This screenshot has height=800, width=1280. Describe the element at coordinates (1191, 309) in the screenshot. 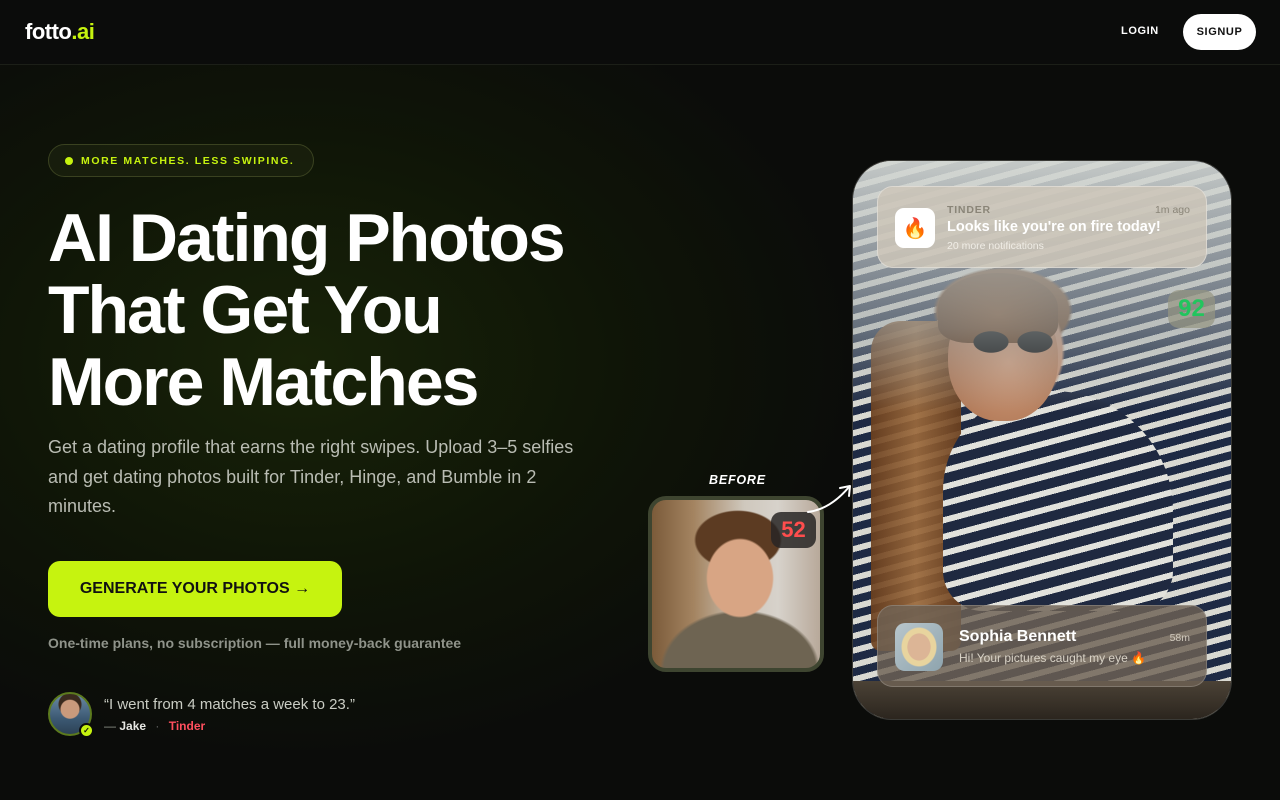

I see `after-score-badge: 92` at that location.